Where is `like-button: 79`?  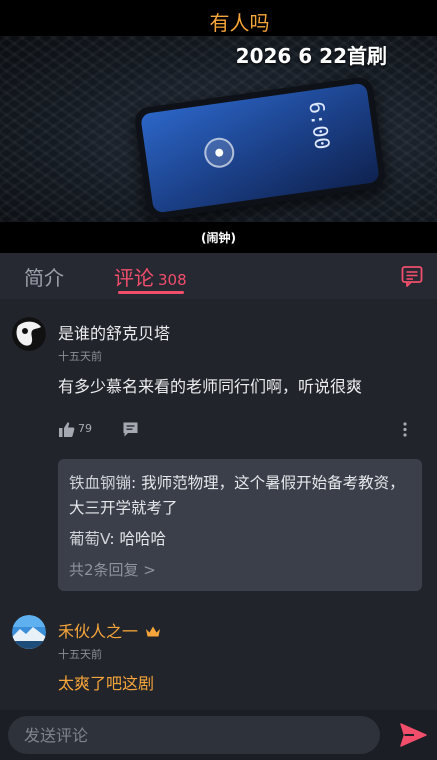 like-button: 79 is located at coordinates (78, 430).